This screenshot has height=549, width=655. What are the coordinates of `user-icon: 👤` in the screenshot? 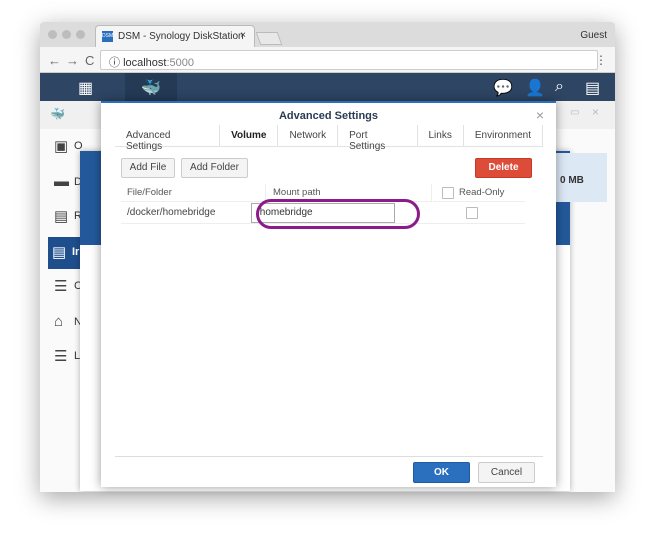 It's located at (535, 88).